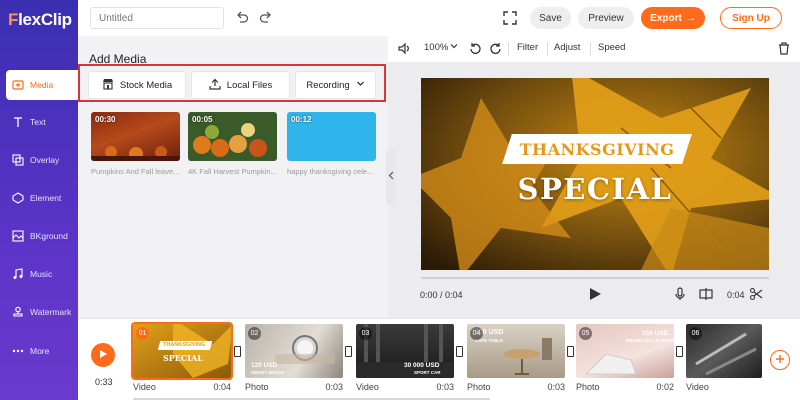  I want to click on sidebar-item-element: Element, so click(41, 198).